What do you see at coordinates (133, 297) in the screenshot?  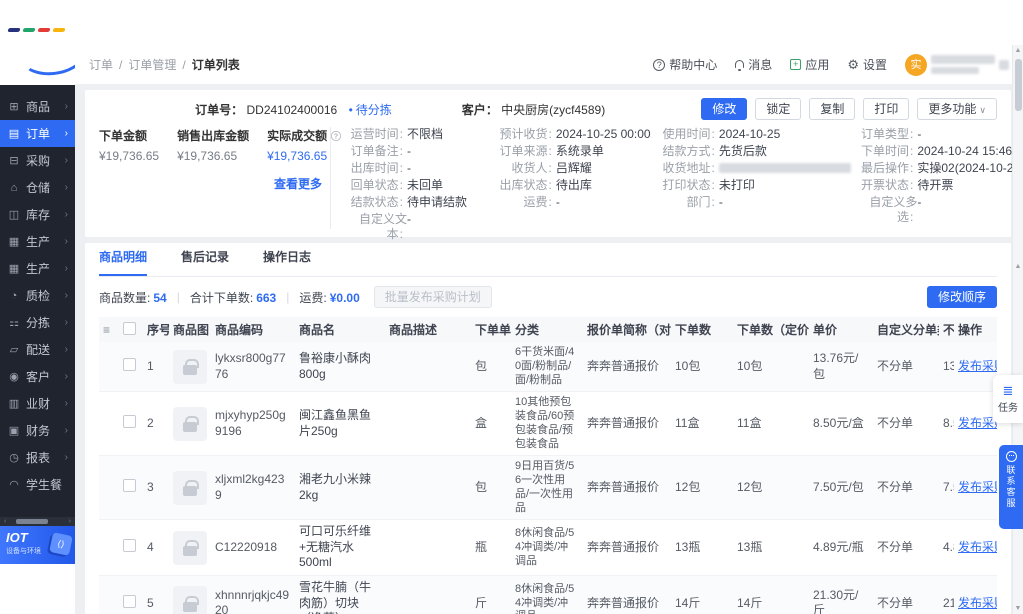 I see `product-count: 商品数量: 54` at bounding box center [133, 297].